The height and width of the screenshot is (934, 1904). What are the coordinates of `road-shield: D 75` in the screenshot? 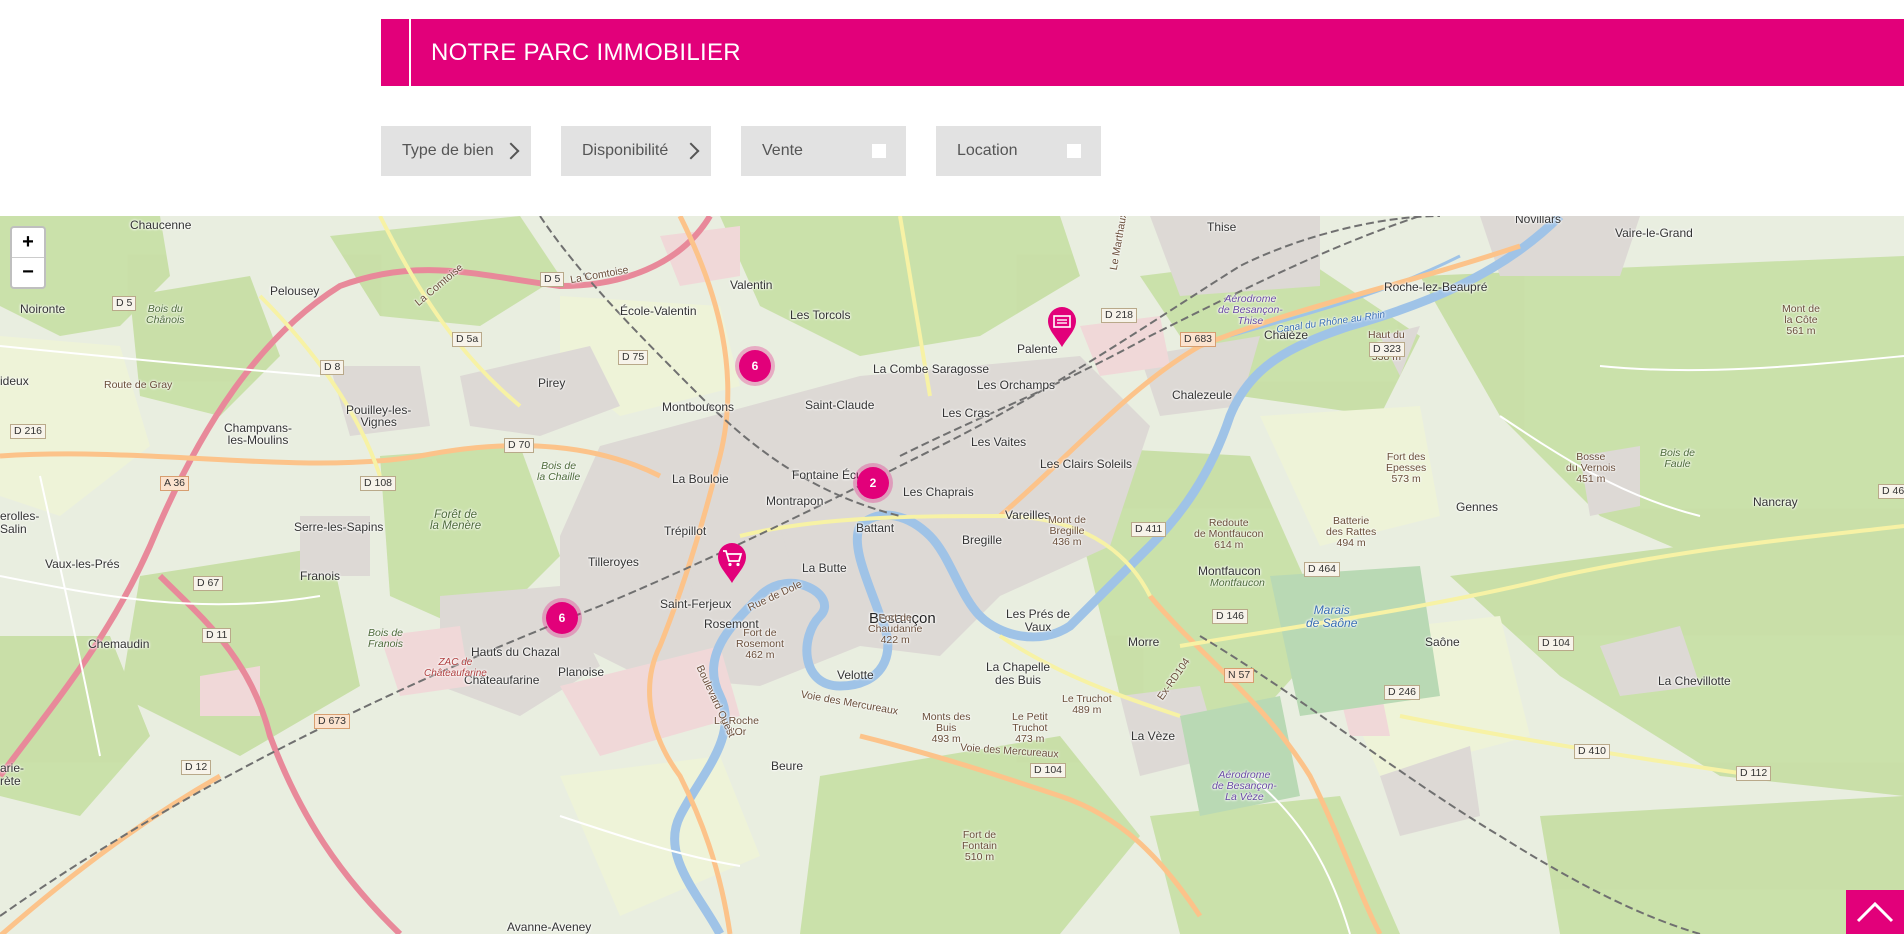 It's located at (633, 357).